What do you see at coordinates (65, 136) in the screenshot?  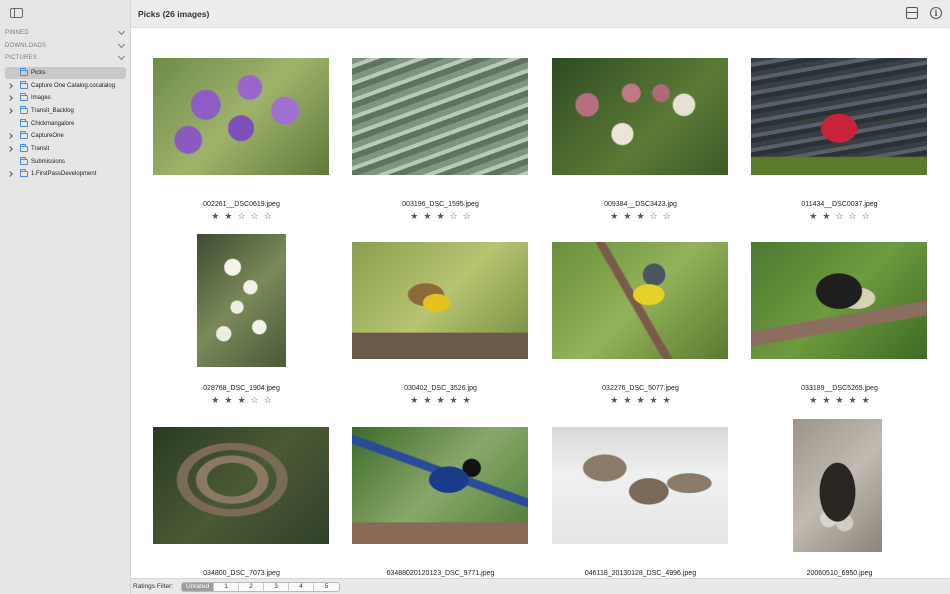 I see `sidebar-item: CaptureOne` at bounding box center [65, 136].